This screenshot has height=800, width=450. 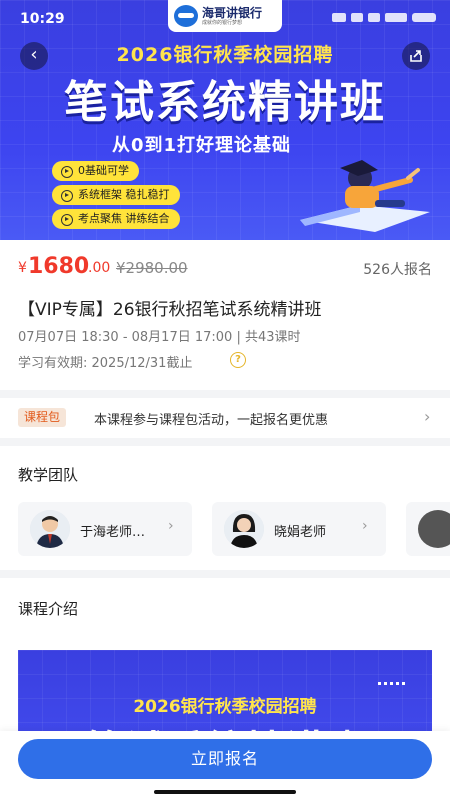 I want to click on package-text: 本课程参与课程包活动，一起报名更优惠, so click(x=211, y=420).